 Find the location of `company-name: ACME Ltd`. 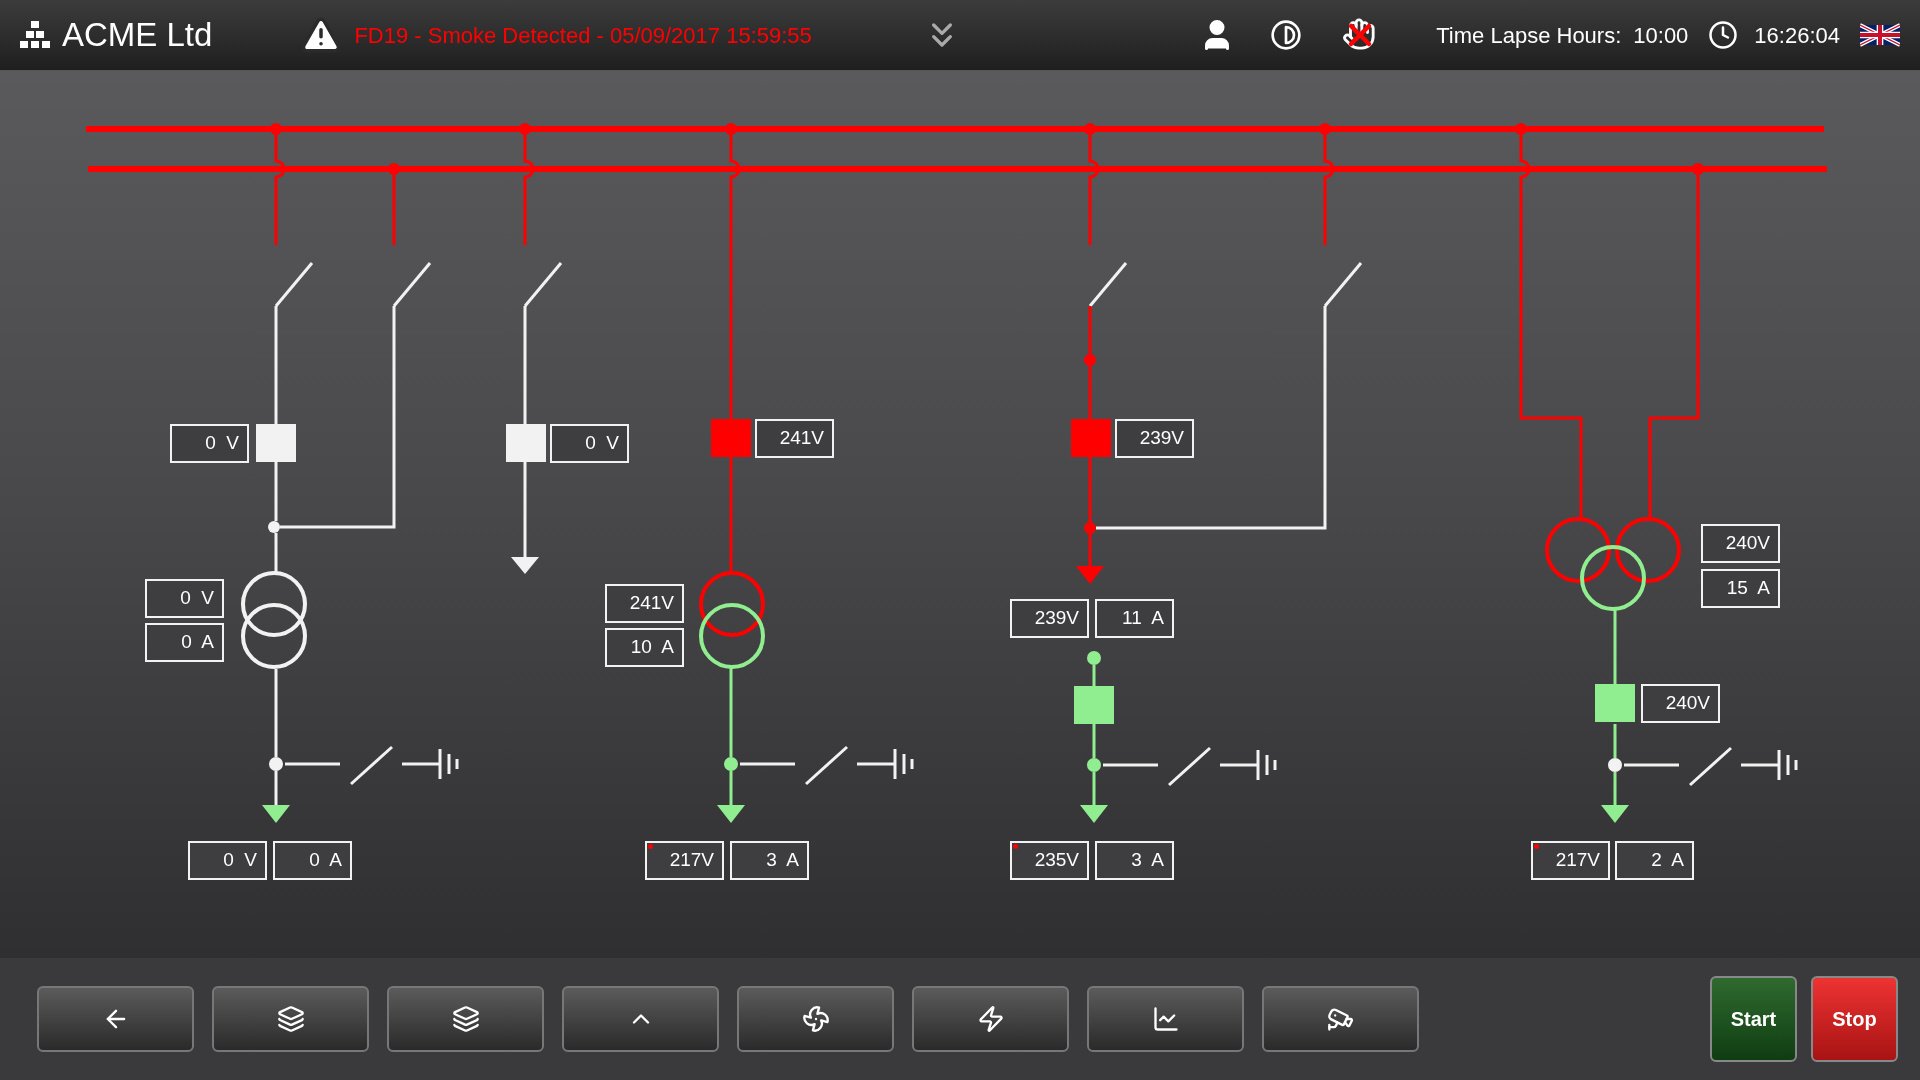

company-name: ACME Ltd is located at coordinates (137, 35).